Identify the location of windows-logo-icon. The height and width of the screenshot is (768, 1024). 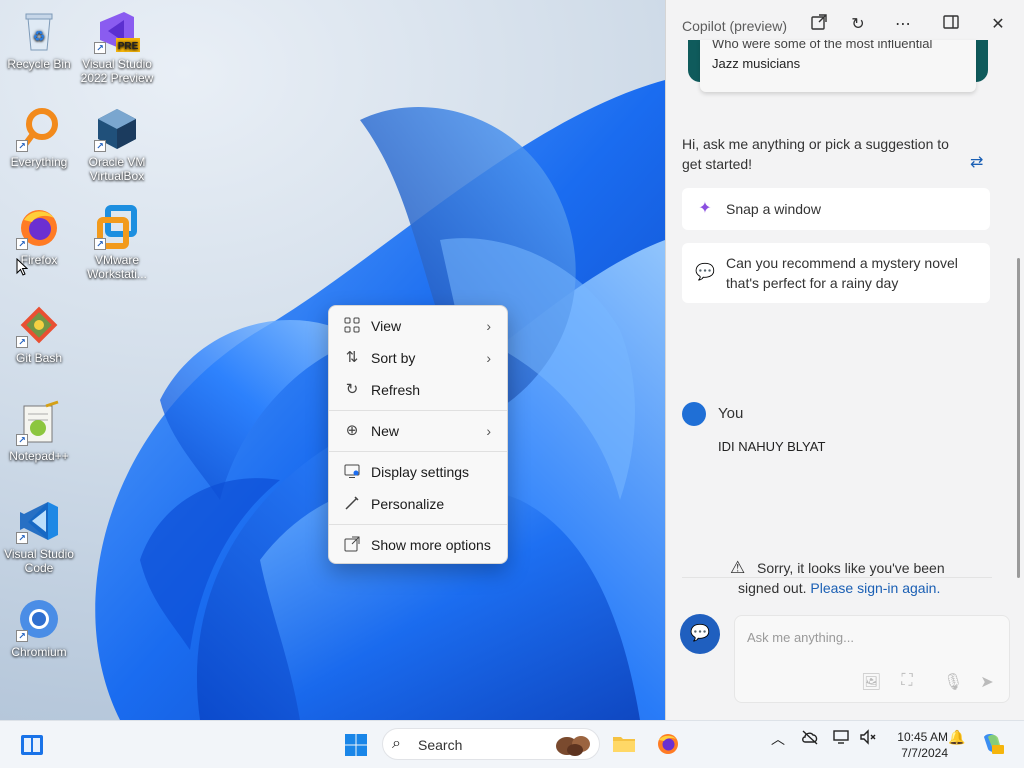
(356, 745).